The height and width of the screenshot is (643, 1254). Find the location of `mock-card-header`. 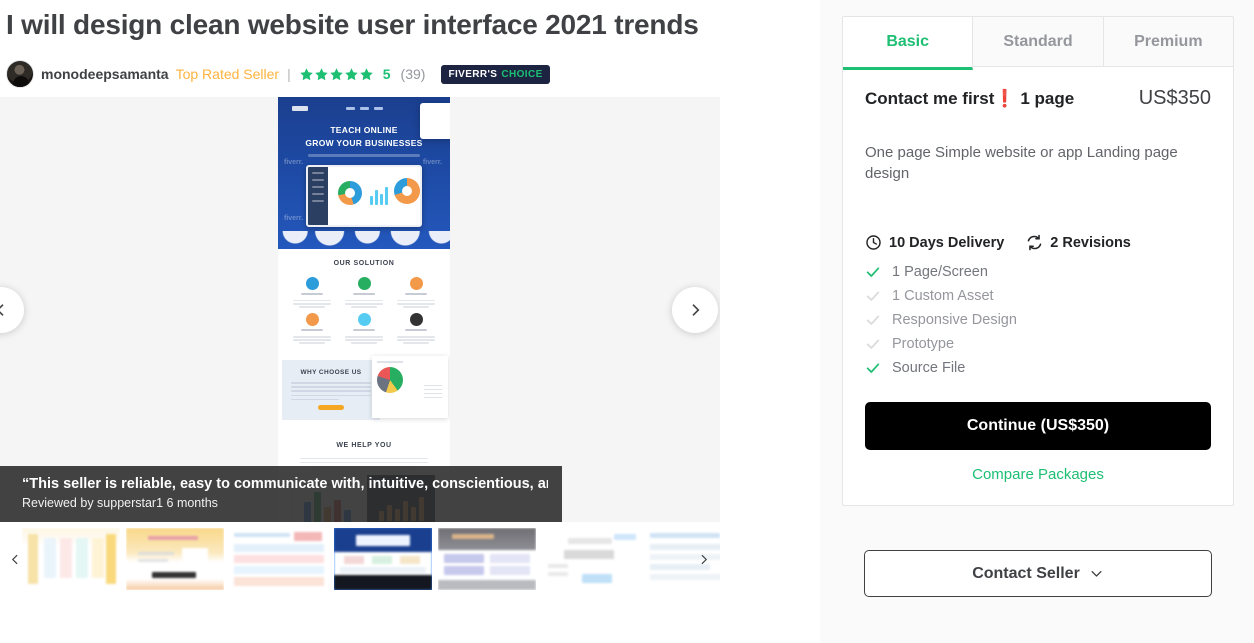

mock-card-header is located at coordinates (390, 362).